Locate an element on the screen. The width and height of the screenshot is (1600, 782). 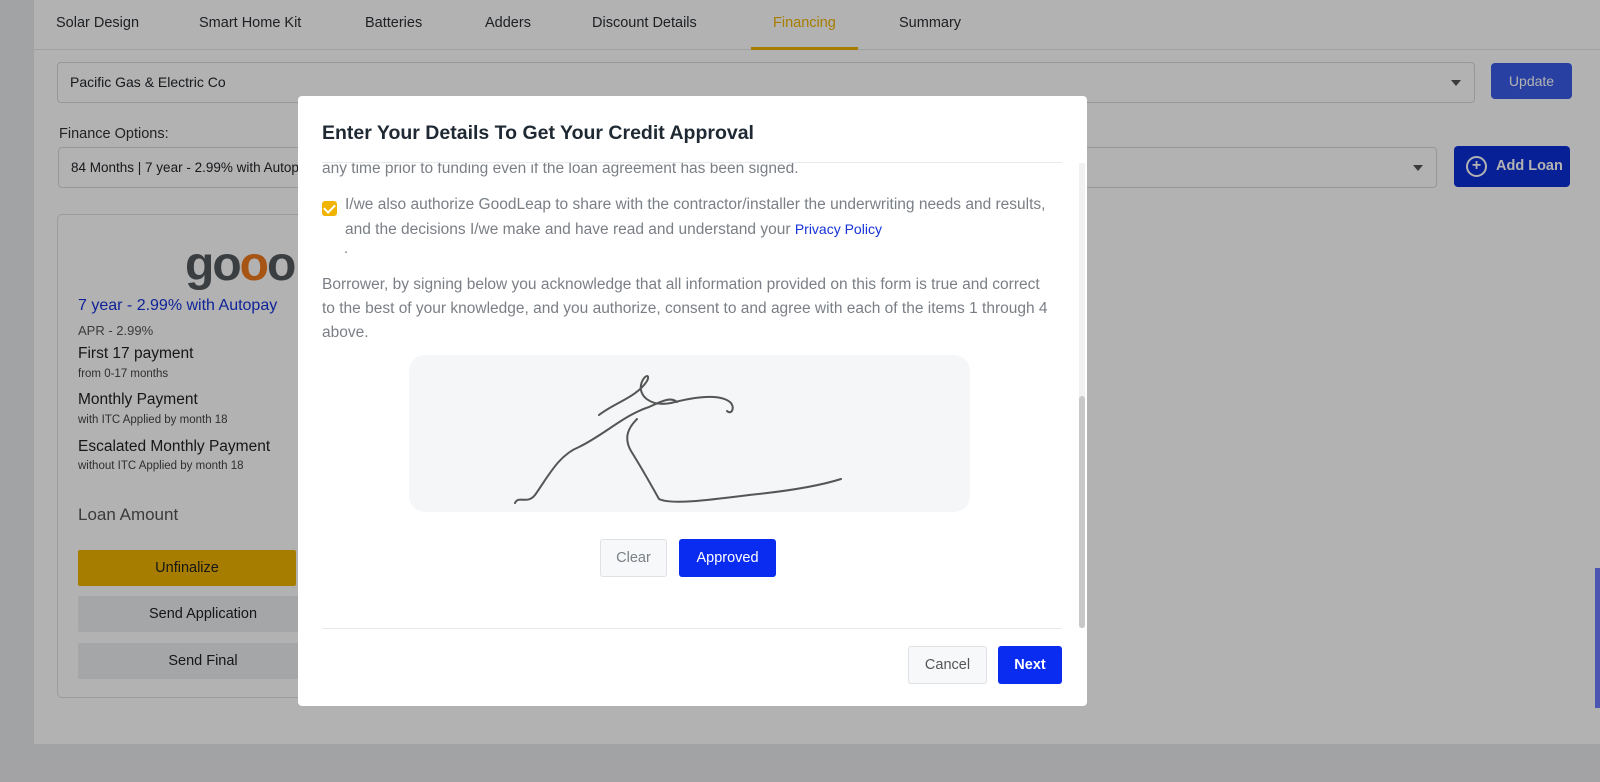
clear-signature-button: Clear is located at coordinates (633, 558).